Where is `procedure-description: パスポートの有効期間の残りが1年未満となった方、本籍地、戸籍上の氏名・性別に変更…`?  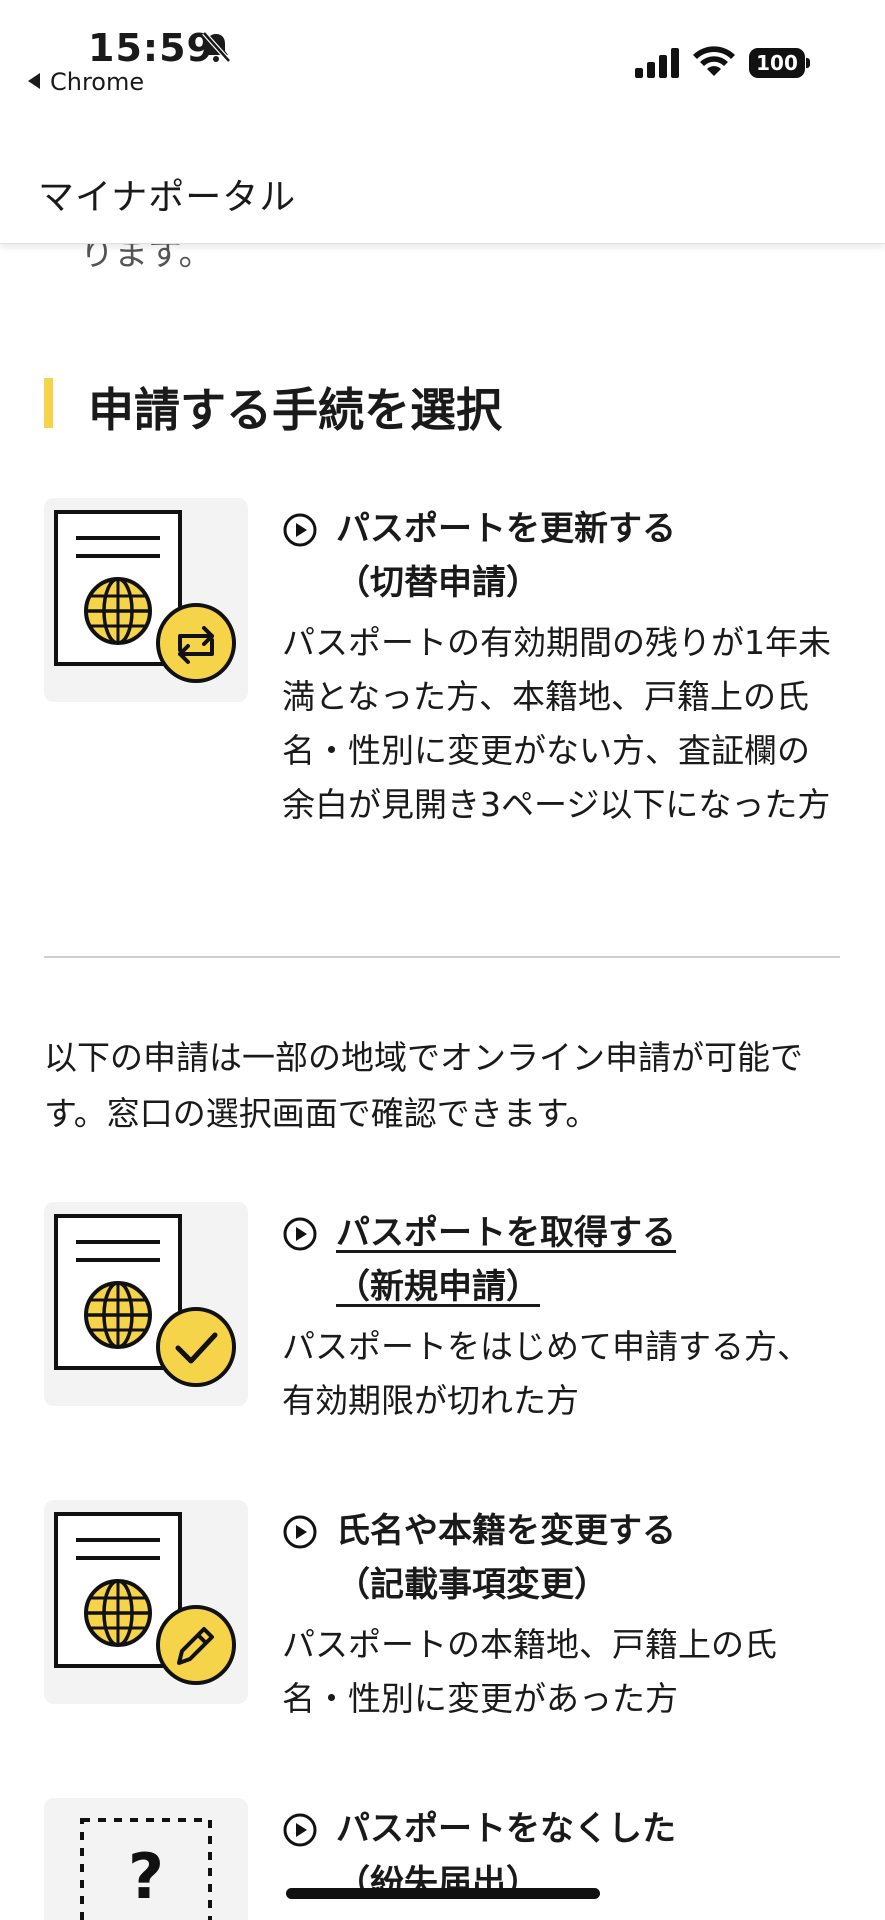 procedure-description: パスポートの有効期間の残りが1年未満となった方、本籍地、戸籍上の氏名・性別に変更… is located at coordinates (556, 723).